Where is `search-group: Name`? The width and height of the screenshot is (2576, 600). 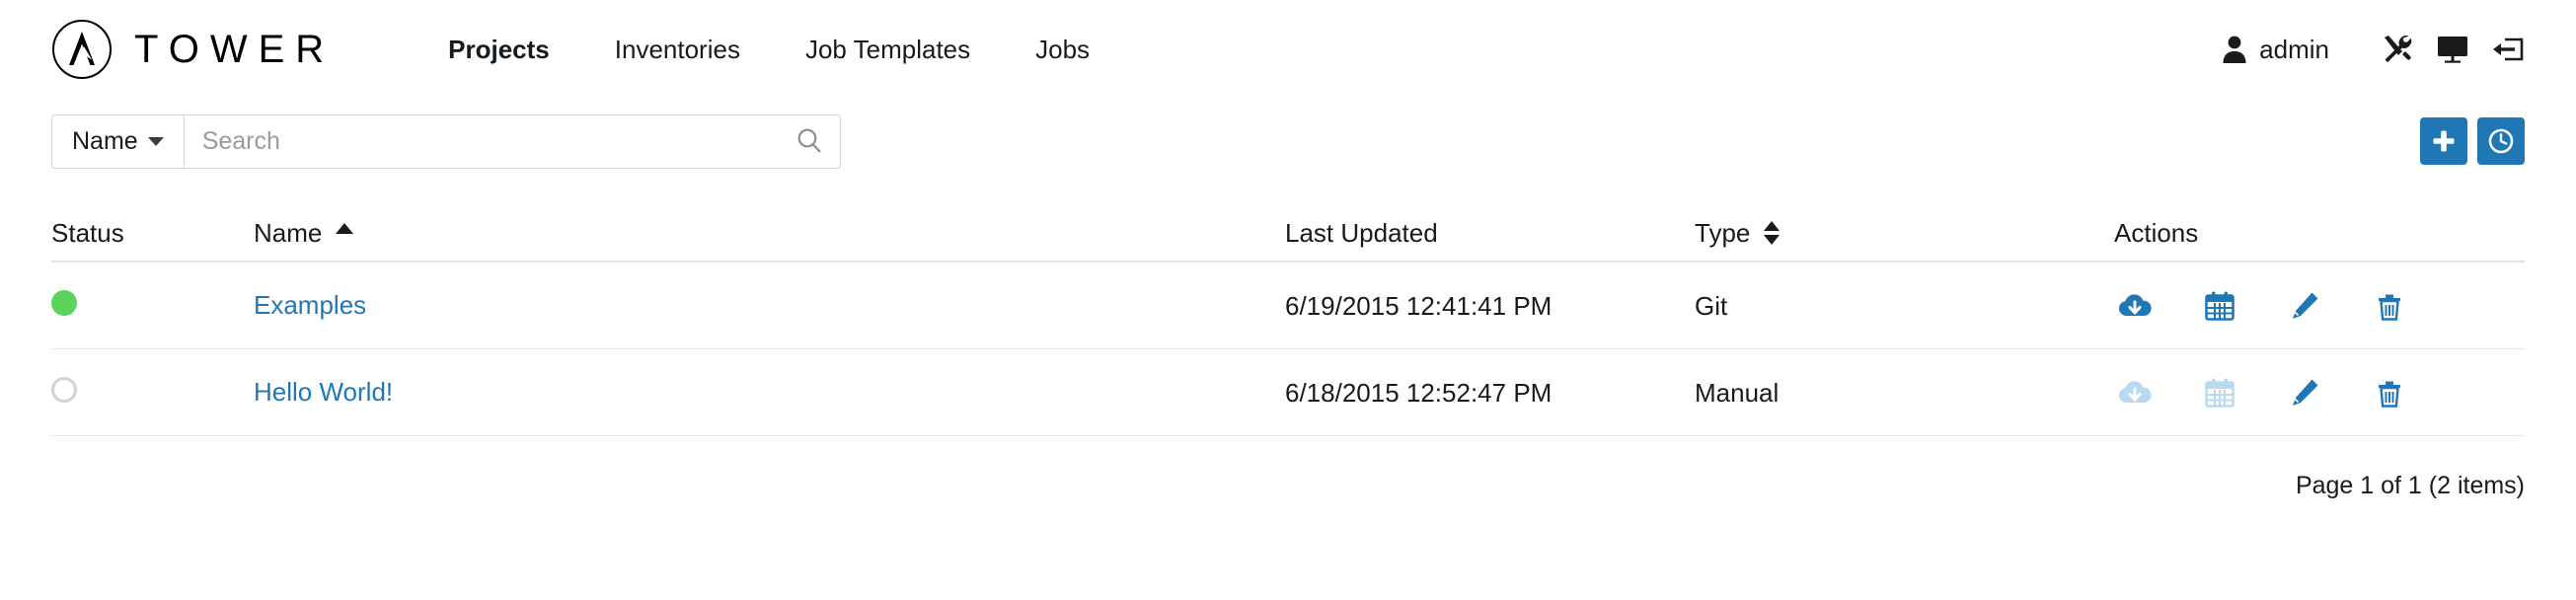 search-group: Name is located at coordinates (446, 141).